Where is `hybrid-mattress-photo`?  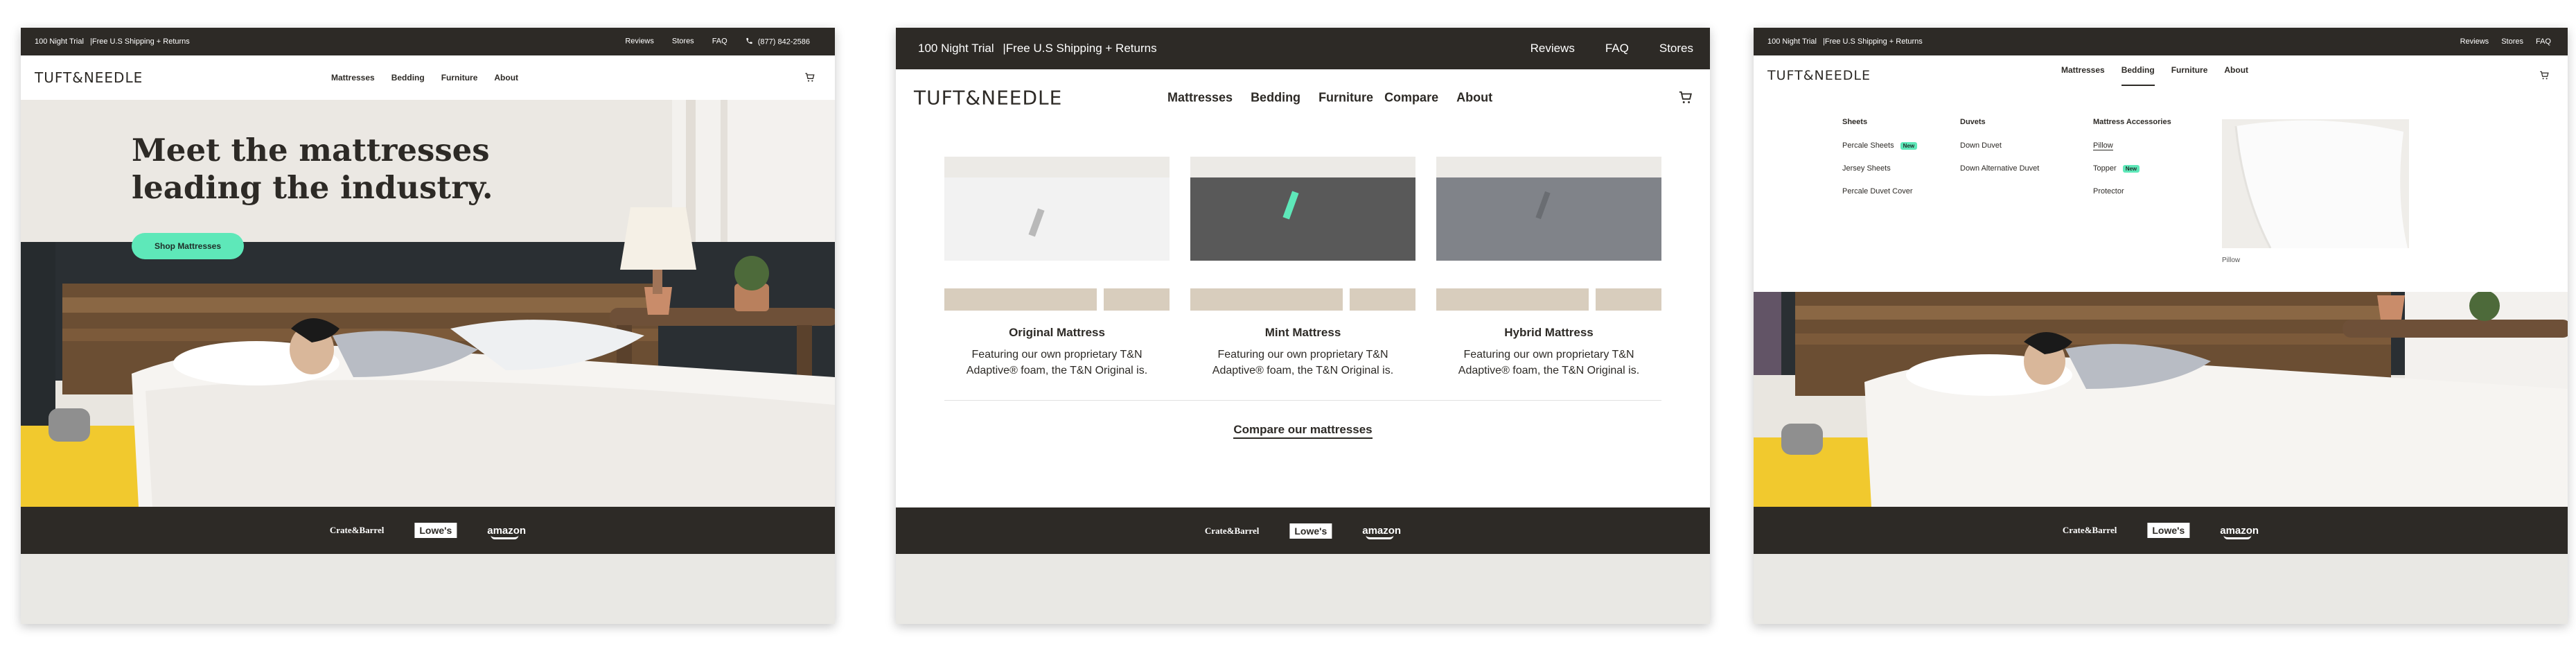 hybrid-mattress-photo is located at coordinates (1548, 234).